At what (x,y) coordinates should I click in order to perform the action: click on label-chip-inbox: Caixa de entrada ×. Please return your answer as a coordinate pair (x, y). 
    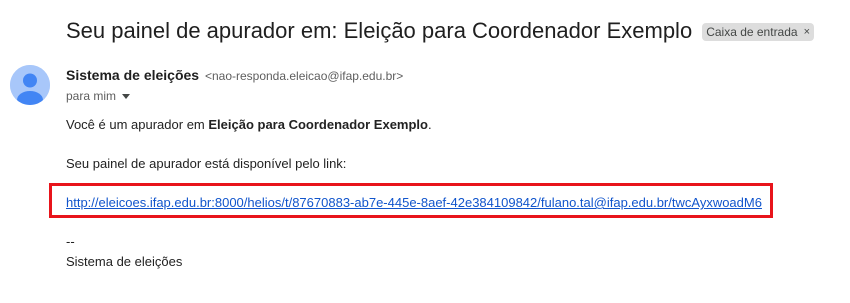
    Looking at the image, I should click on (758, 32).